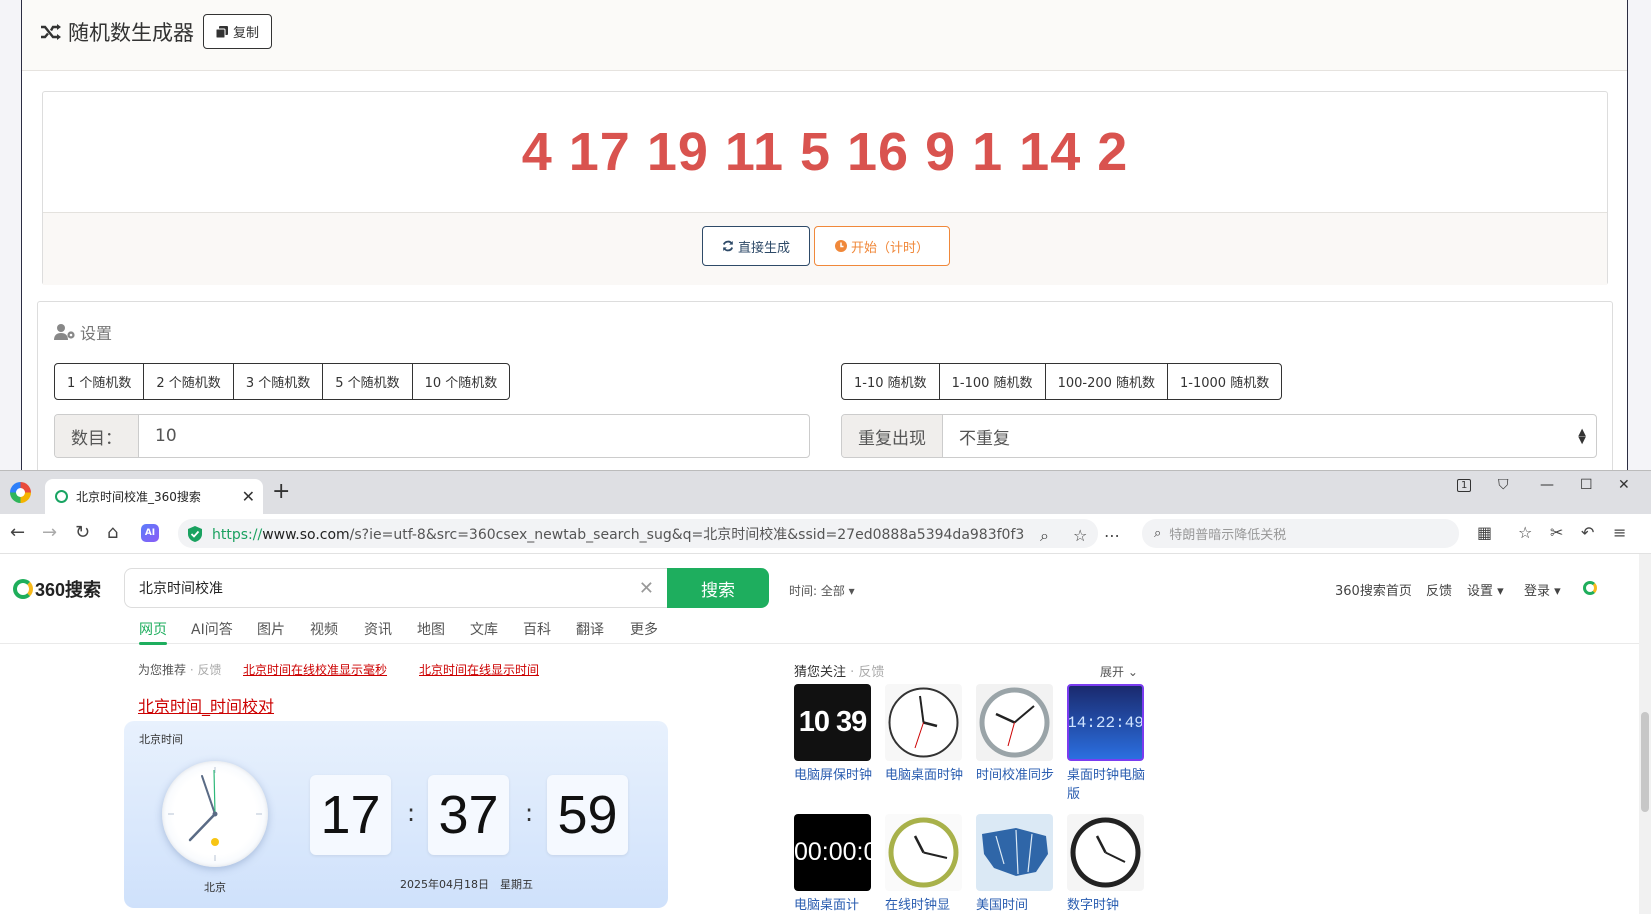  Describe the element at coordinates (1016, 775) in the screenshot. I see `caption-time-sync: 时间校准同步` at that location.